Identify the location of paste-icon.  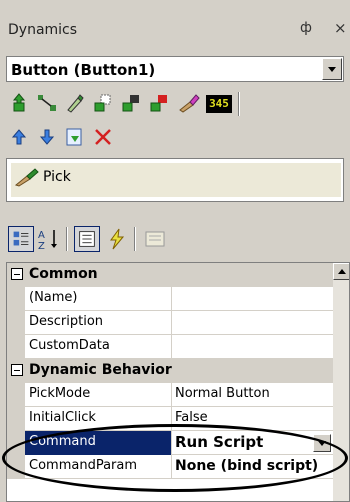
(75, 137).